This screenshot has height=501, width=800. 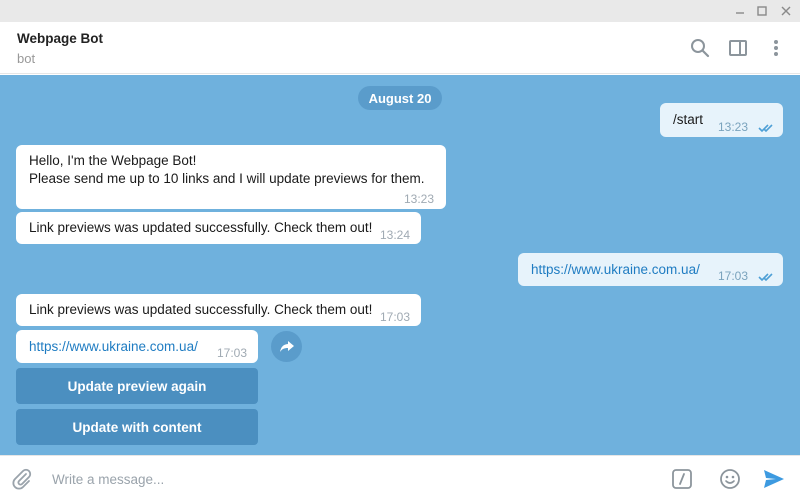 What do you see at coordinates (682, 479) in the screenshot?
I see `bot-command-icon` at bounding box center [682, 479].